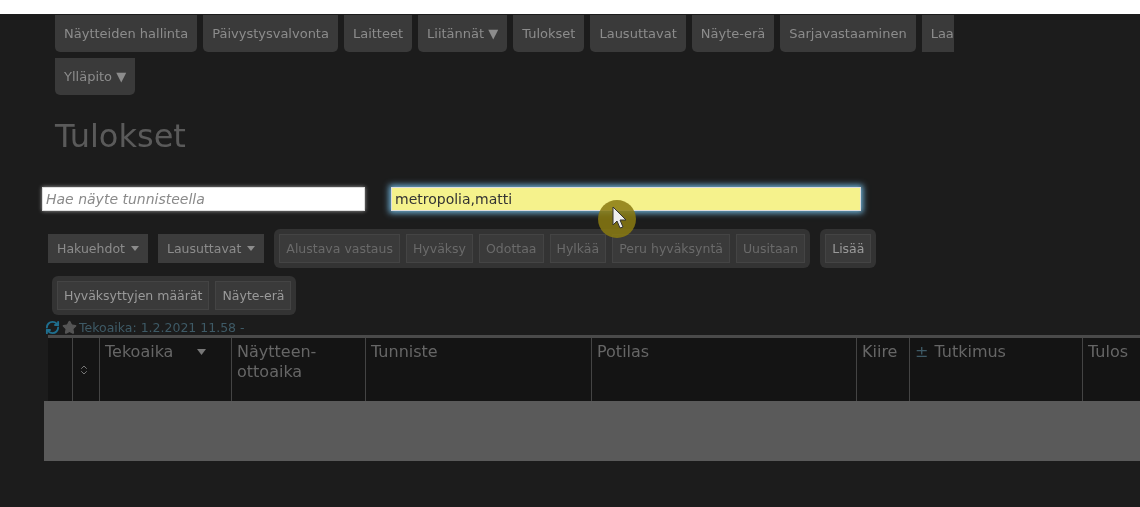 The height and width of the screenshot is (507, 1140). What do you see at coordinates (98, 248) in the screenshot?
I see `dropdown-button: Hakuehdot` at bounding box center [98, 248].